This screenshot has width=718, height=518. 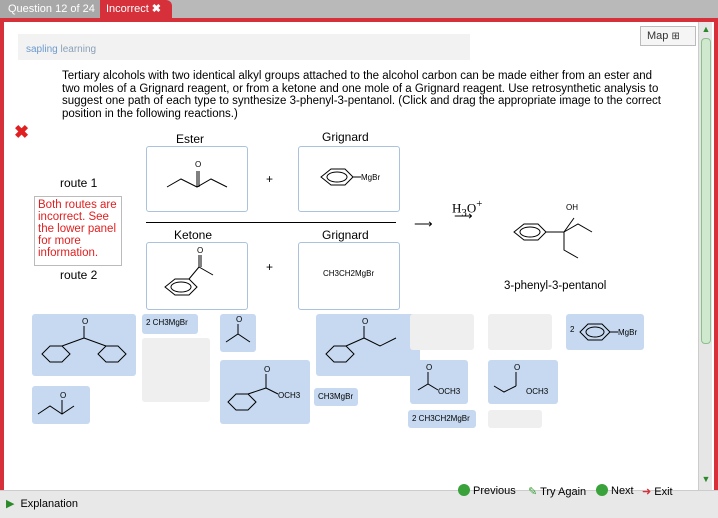 I want to click on phenylmagnesium-bromide-structure: MgBr, so click(x=350, y=177).